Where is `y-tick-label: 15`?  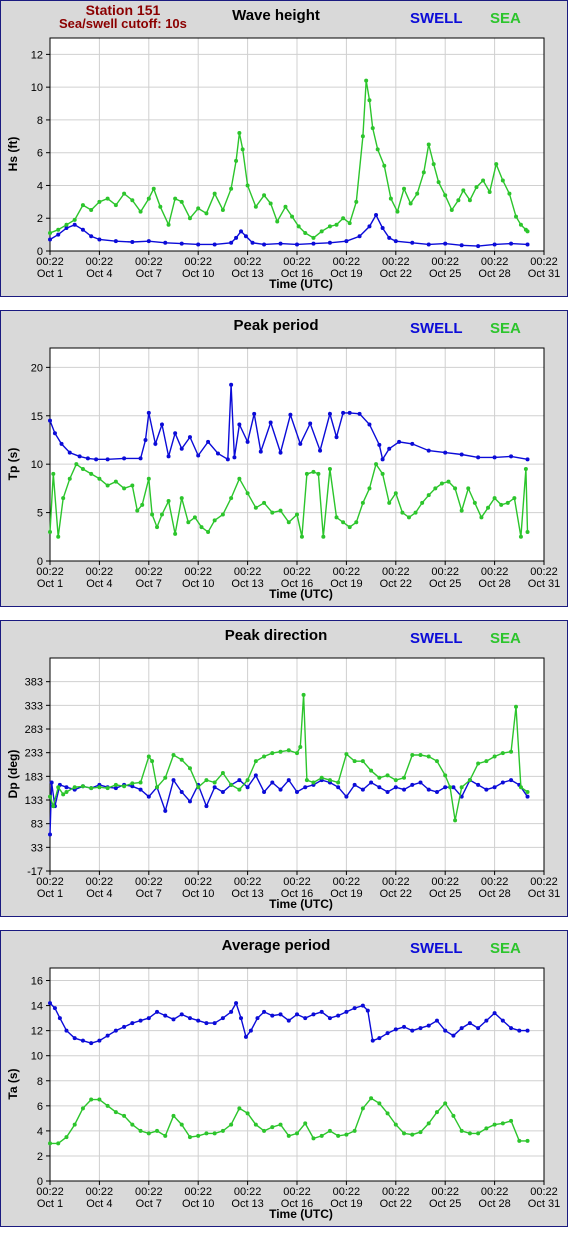 y-tick-label: 15 is located at coordinates (37, 417).